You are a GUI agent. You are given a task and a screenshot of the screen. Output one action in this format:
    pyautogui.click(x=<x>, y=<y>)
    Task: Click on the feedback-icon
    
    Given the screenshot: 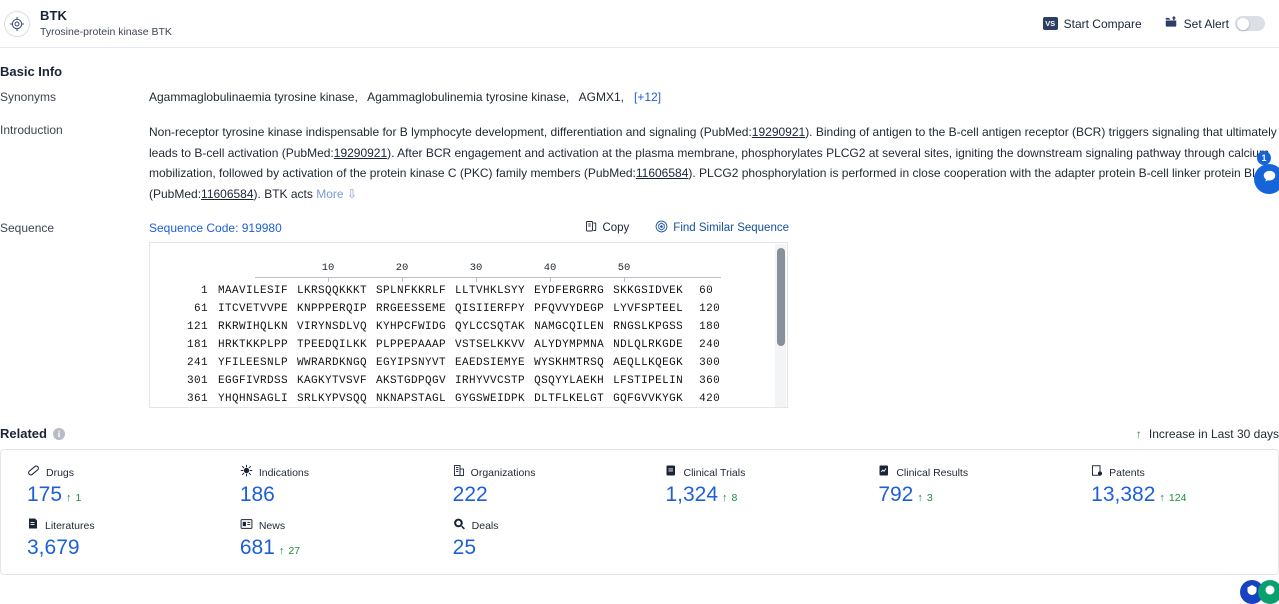 What is the action you would take?
    pyautogui.click(x=1270, y=592)
    